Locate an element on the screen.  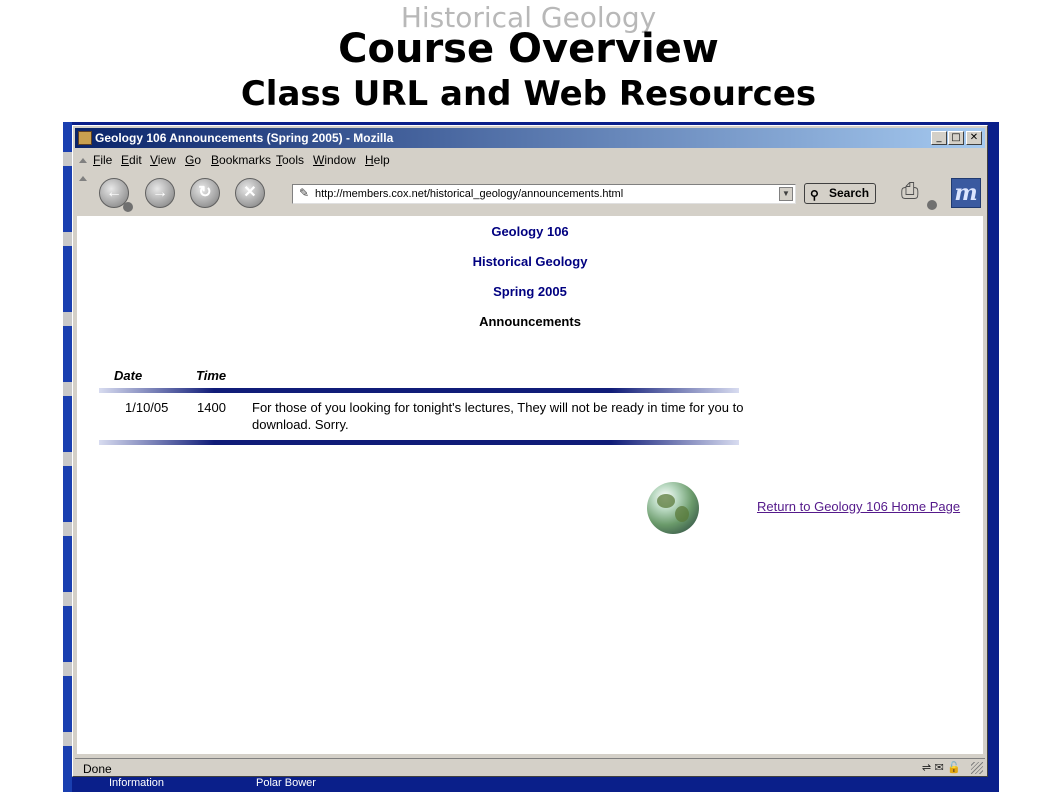
slide-heading: Class URL and Web Resources is located at coordinates (528, 94).